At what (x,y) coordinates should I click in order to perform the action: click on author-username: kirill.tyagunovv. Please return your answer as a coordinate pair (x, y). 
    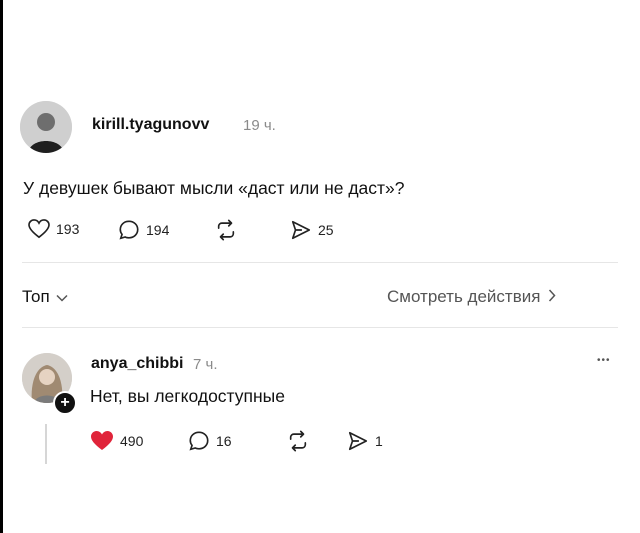
    Looking at the image, I should click on (150, 125).